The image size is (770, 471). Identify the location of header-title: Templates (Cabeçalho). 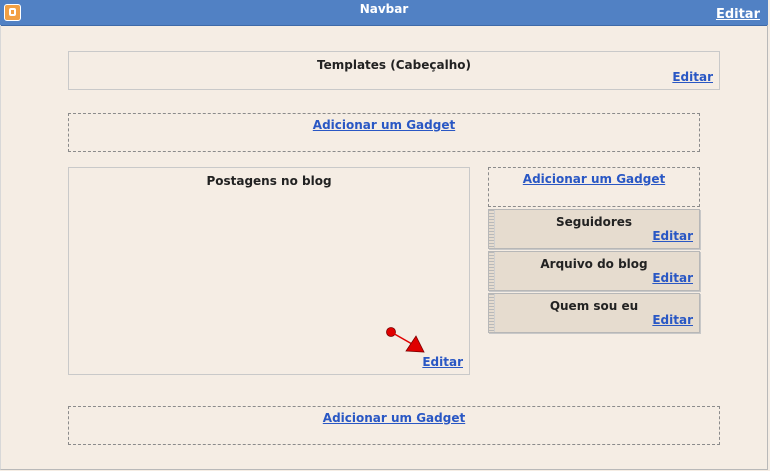
(394, 65).